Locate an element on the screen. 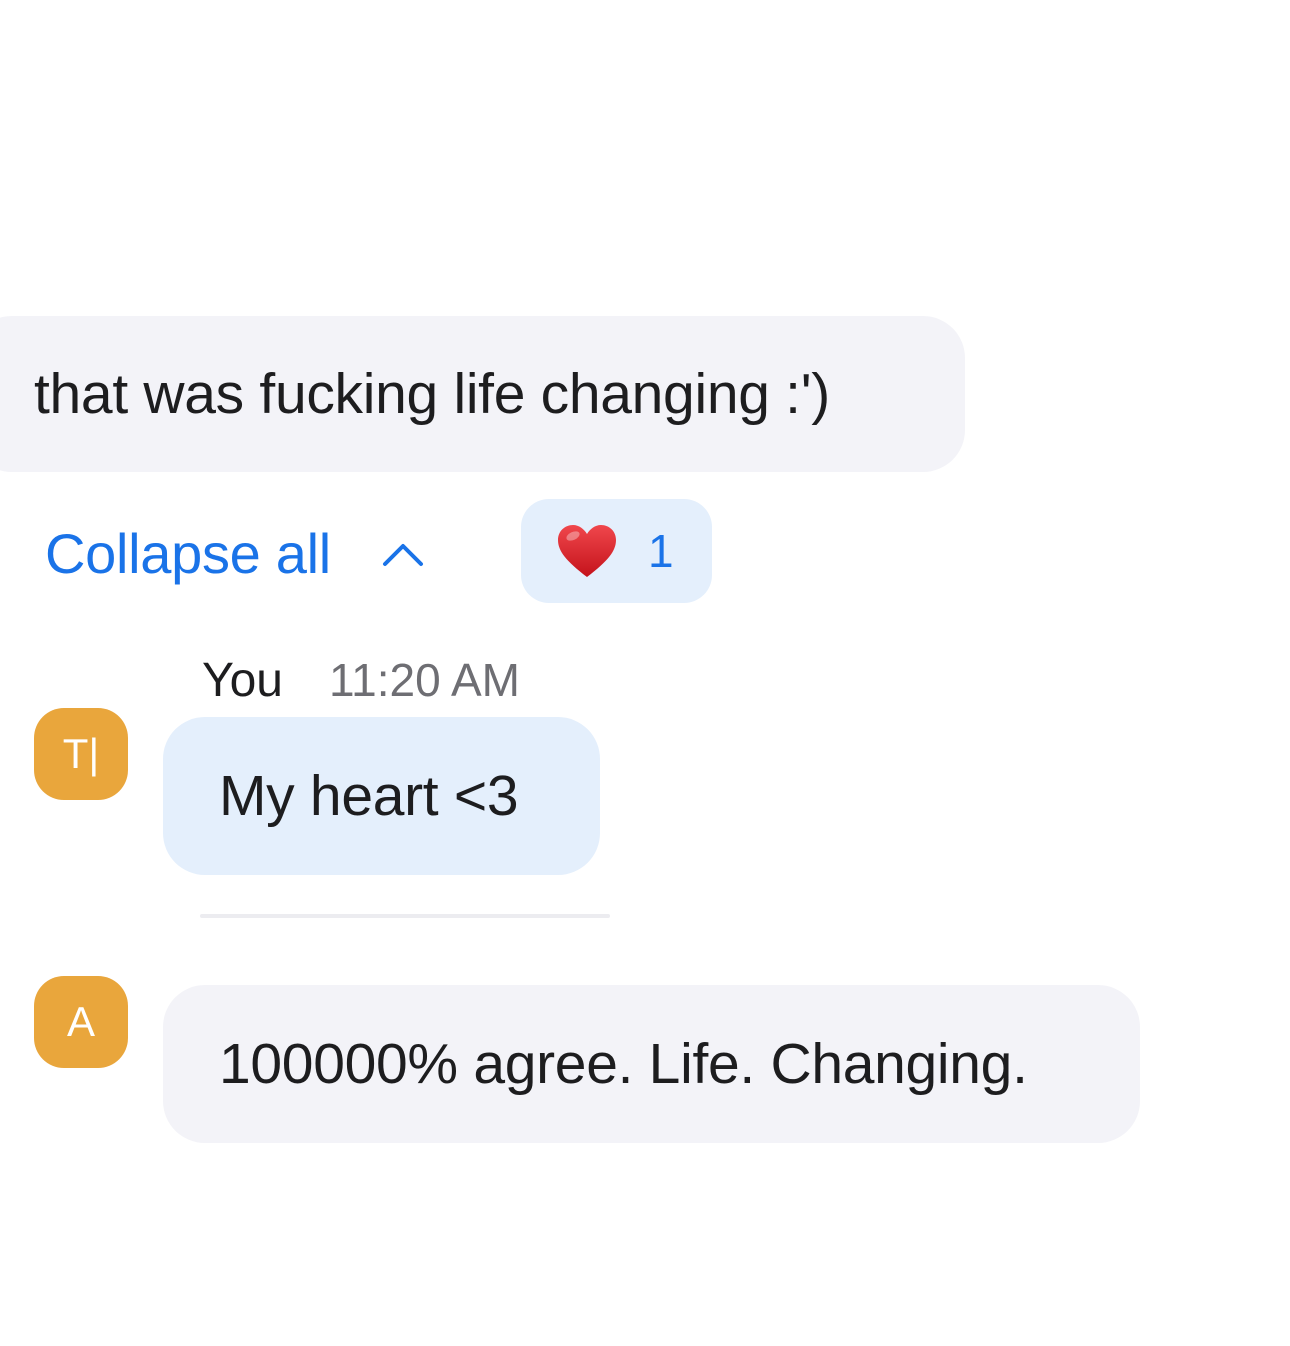  avatar-initials: A is located at coordinates (80, 1021).